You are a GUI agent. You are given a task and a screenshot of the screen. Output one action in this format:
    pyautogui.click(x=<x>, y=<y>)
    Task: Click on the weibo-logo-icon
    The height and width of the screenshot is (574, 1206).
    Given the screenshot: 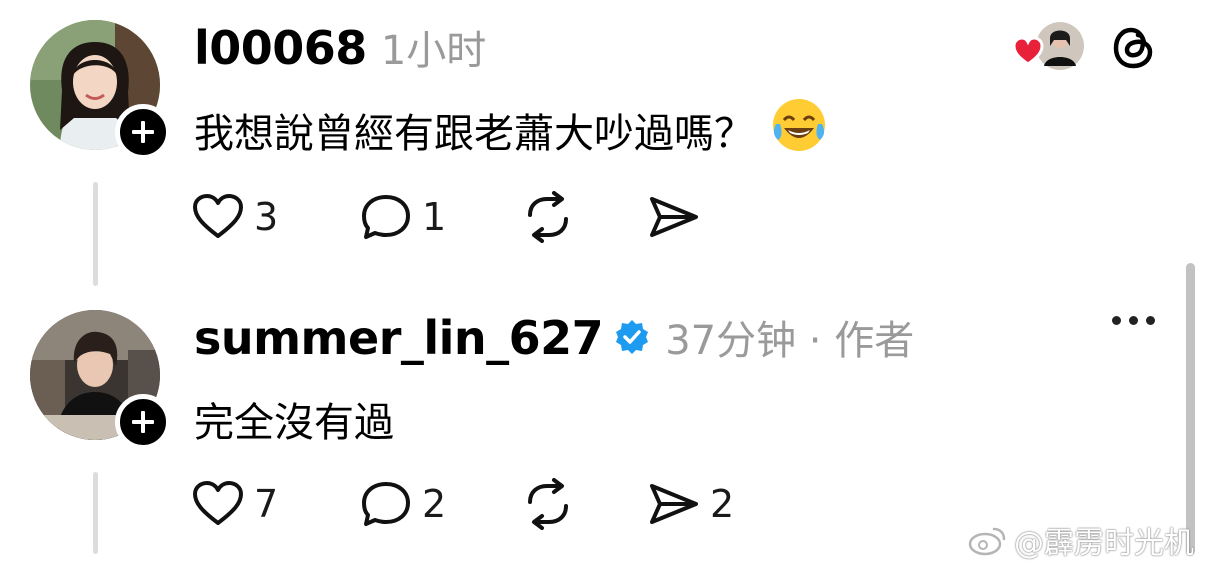 What is the action you would take?
    pyautogui.click(x=987, y=541)
    